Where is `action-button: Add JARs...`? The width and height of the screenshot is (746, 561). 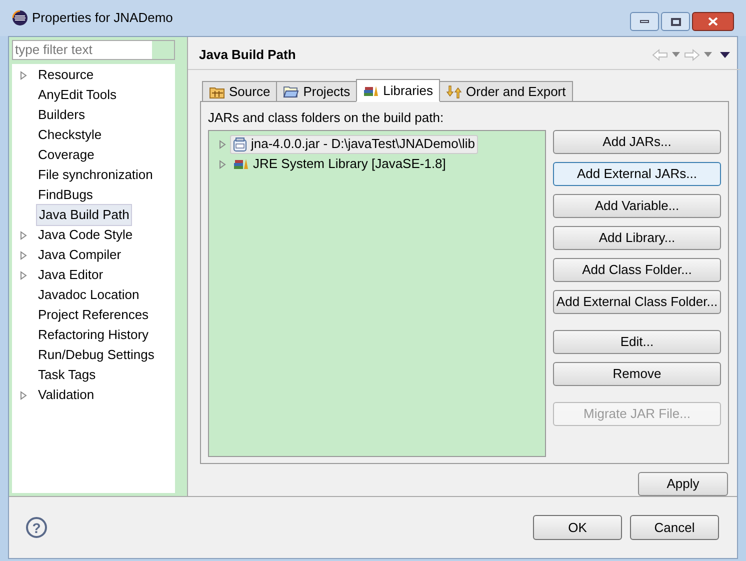 action-button: Add JARs... is located at coordinates (637, 142).